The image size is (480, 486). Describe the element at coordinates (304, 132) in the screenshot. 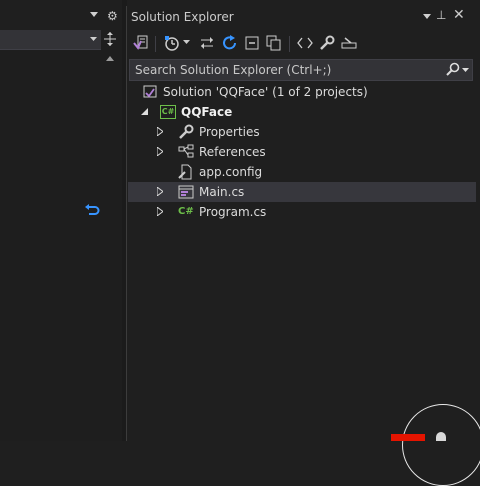

I see `tree-item-properties: Properties` at that location.